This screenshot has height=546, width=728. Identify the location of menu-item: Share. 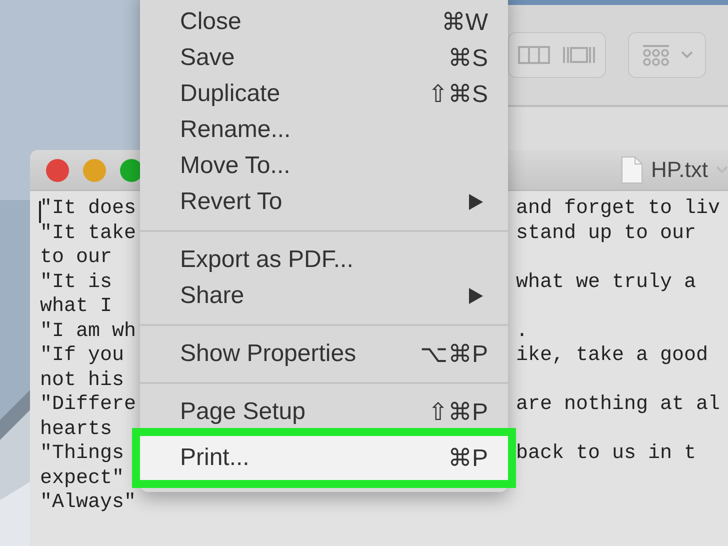
(324, 296).